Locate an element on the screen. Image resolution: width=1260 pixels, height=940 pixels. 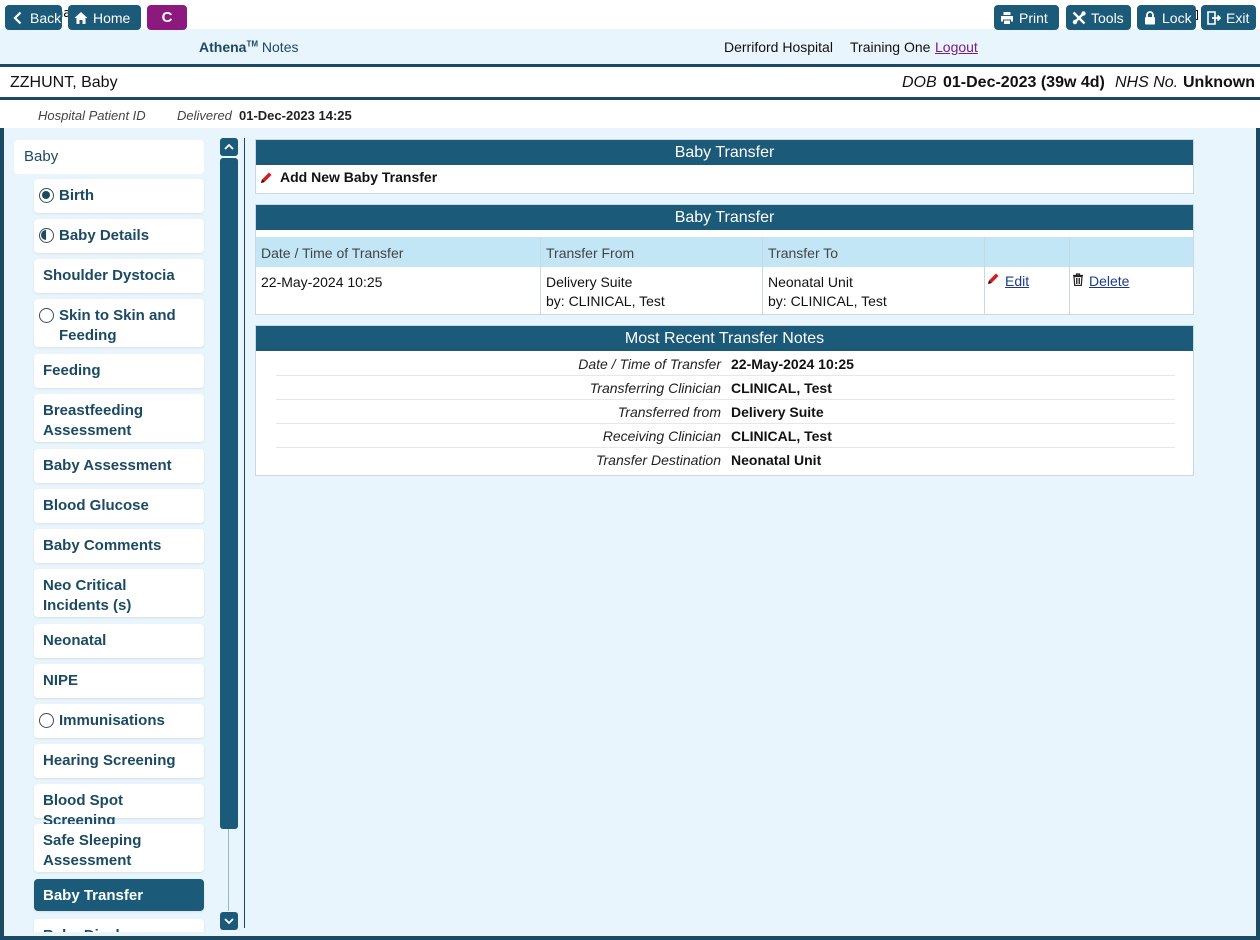
sidebar-item-label: NIPE is located at coordinates (61, 680).